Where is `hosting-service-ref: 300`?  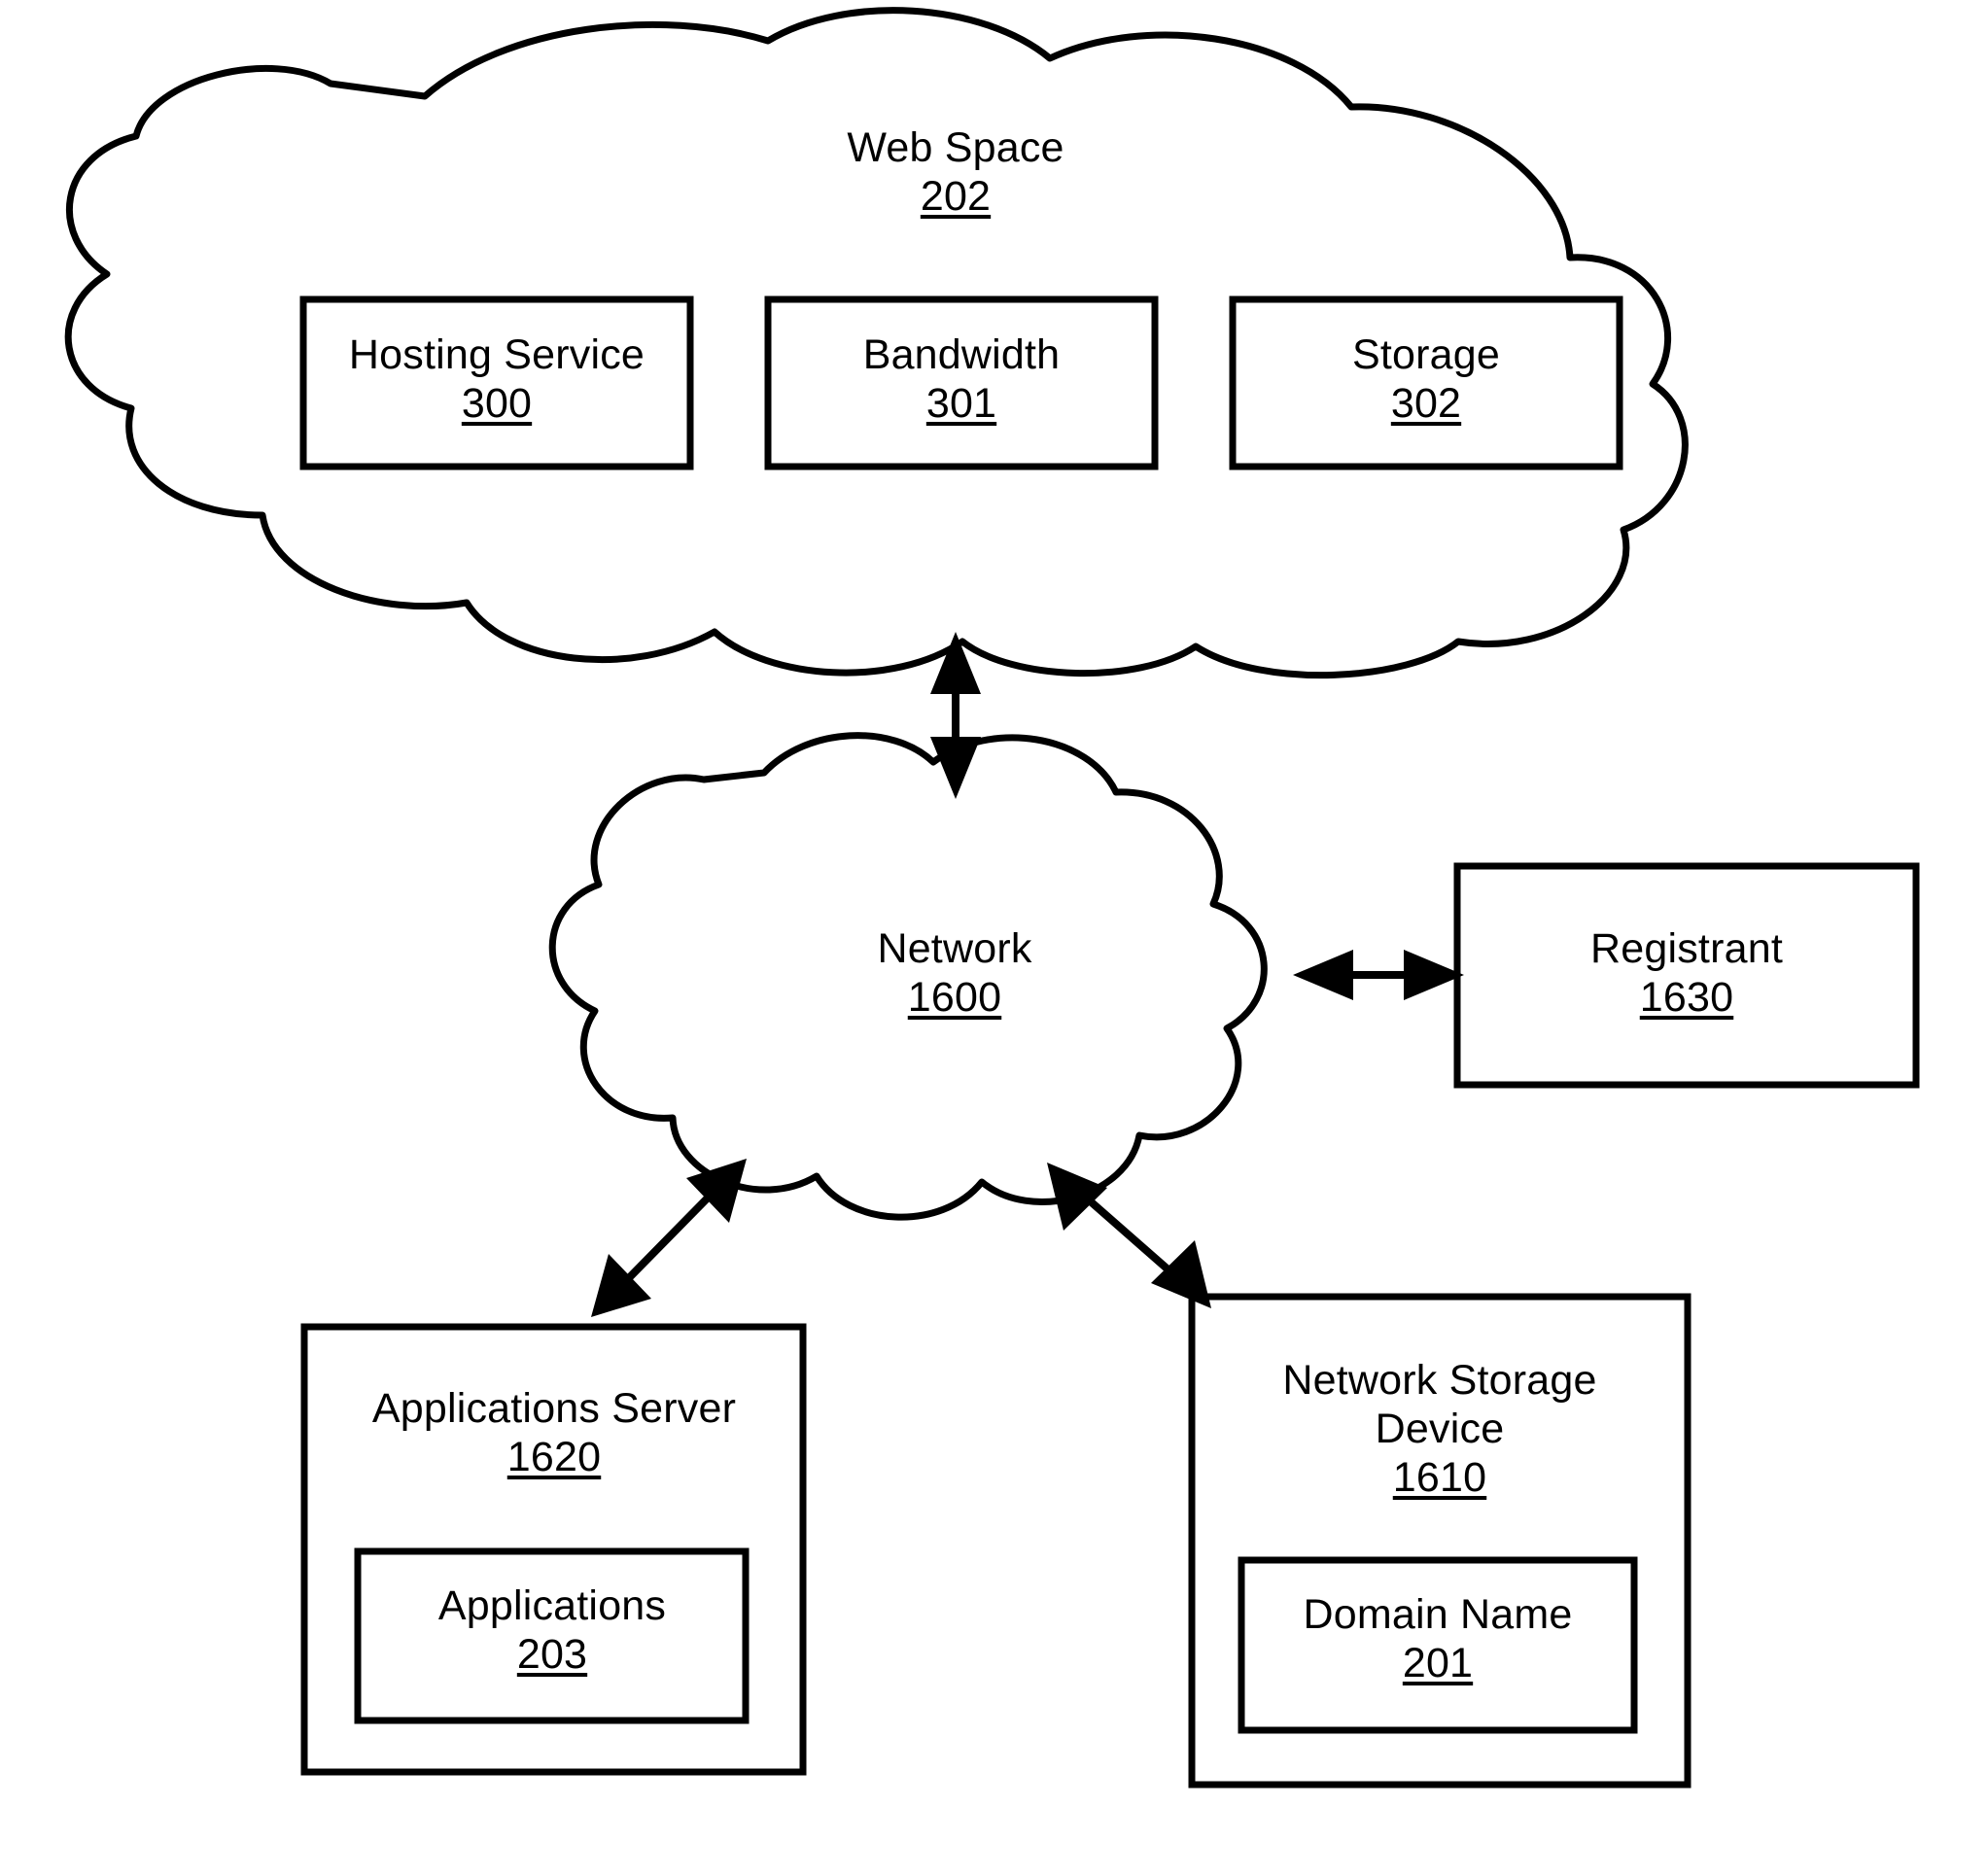 hosting-service-ref: 300 is located at coordinates (497, 403).